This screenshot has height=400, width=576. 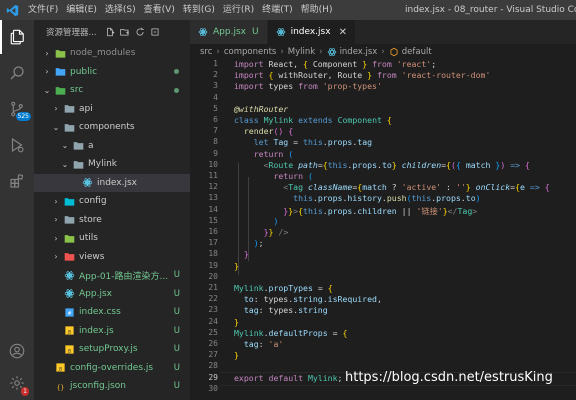 I want to click on svg-text: JS, so click(x=68, y=331).